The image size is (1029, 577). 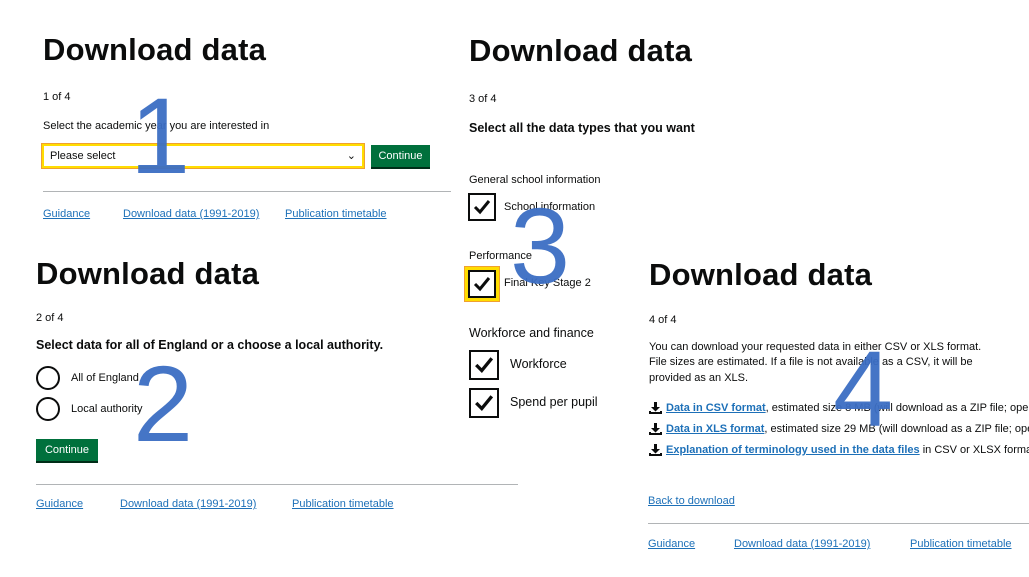 I want to click on checkbox-label: Workforce, so click(x=538, y=364).